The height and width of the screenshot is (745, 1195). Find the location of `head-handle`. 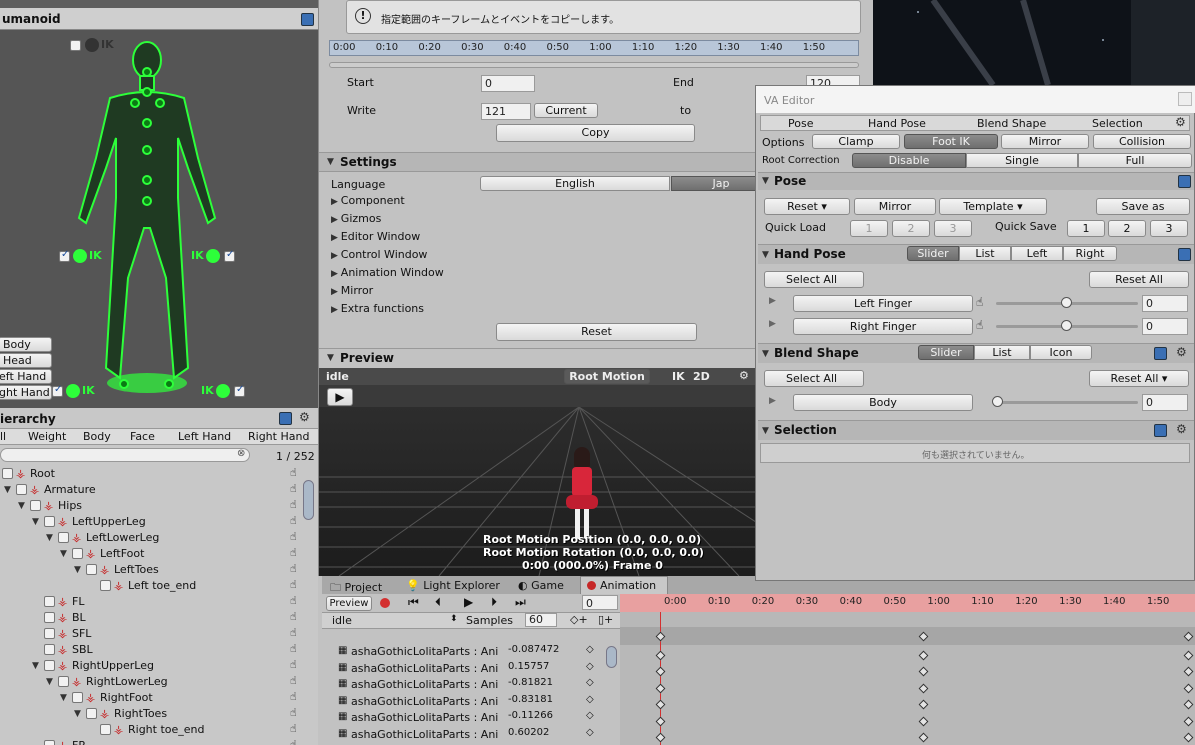

head-handle is located at coordinates (147, 72).